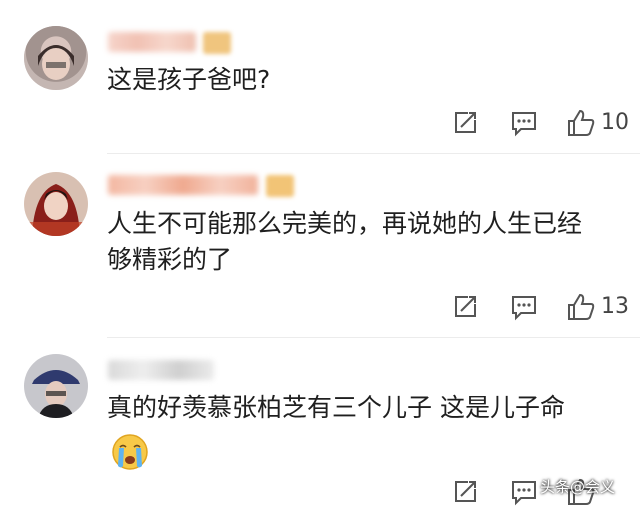 The height and width of the screenshot is (515, 640). Describe the element at coordinates (345, 241) in the screenshot. I see `comment-text: 人生不可能那么完美的，再说她的人生已经 够精彩的了` at that location.